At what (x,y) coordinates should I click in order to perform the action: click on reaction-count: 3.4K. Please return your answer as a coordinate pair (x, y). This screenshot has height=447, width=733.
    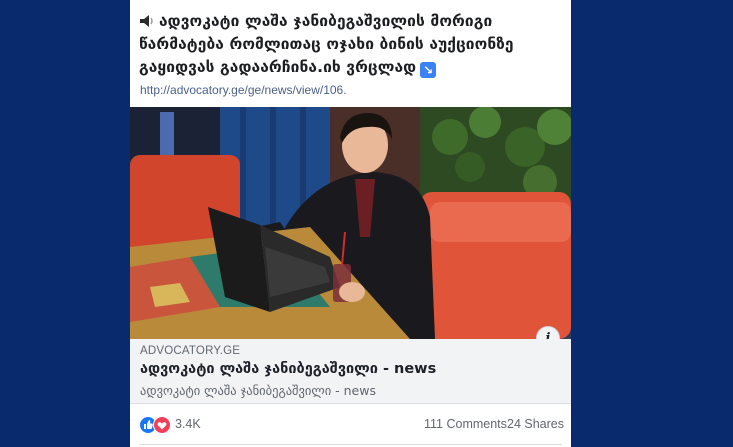
    Looking at the image, I should click on (188, 424).